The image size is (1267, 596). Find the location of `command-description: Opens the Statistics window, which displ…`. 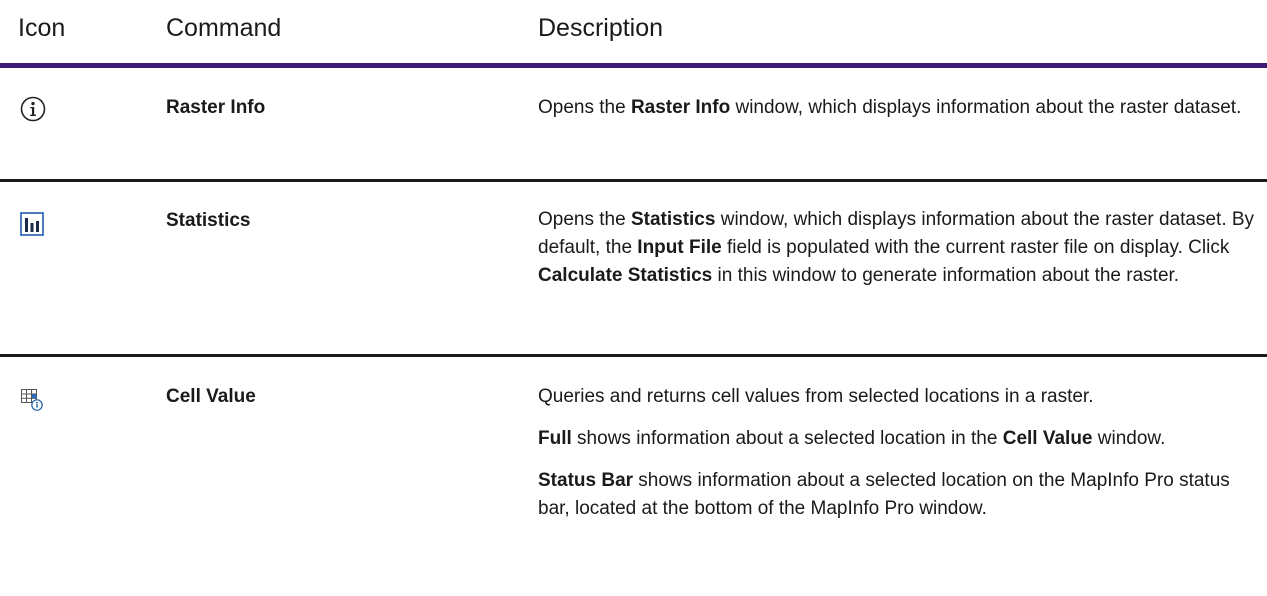

command-description: Opens the Statistics window, which displ… is located at coordinates (898, 248).